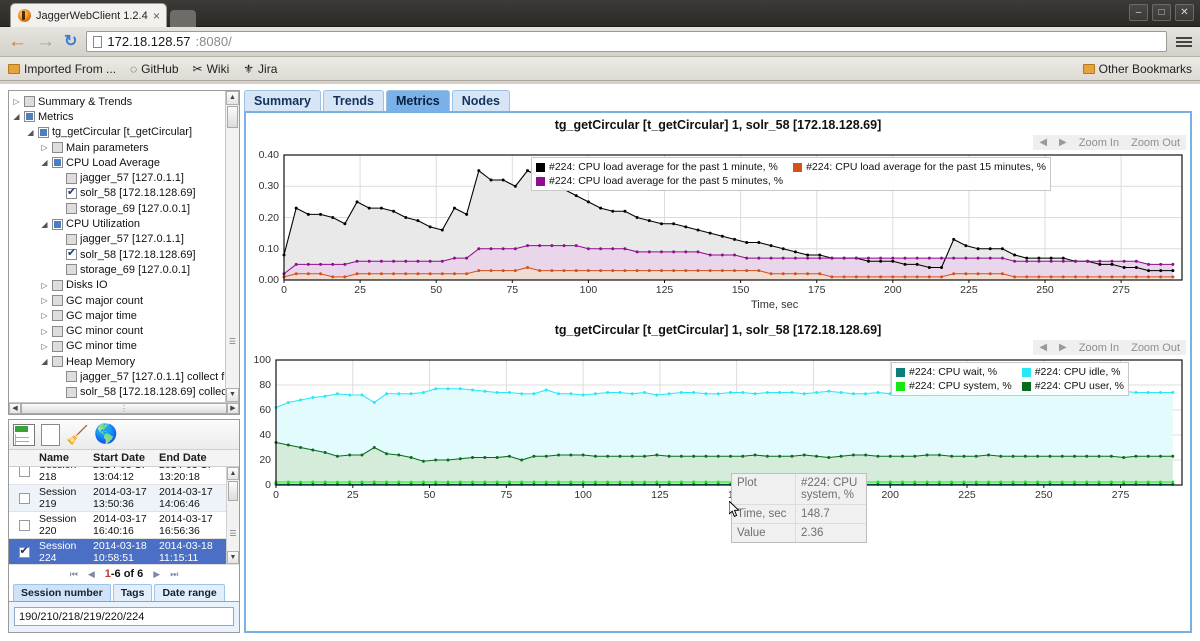 This screenshot has width=1200, height=641. Describe the element at coordinates (118, 254) in the screenshot. I see `tree-node: solr_58 [172.18.128.69]` at that location.